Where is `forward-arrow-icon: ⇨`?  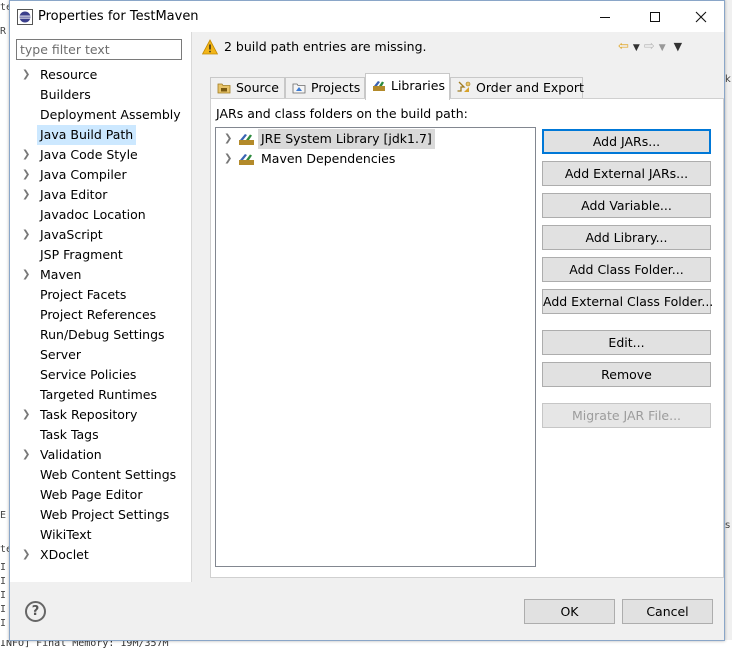
forward-arrow-icon: ⇨ is located at coordinates (649, 46).